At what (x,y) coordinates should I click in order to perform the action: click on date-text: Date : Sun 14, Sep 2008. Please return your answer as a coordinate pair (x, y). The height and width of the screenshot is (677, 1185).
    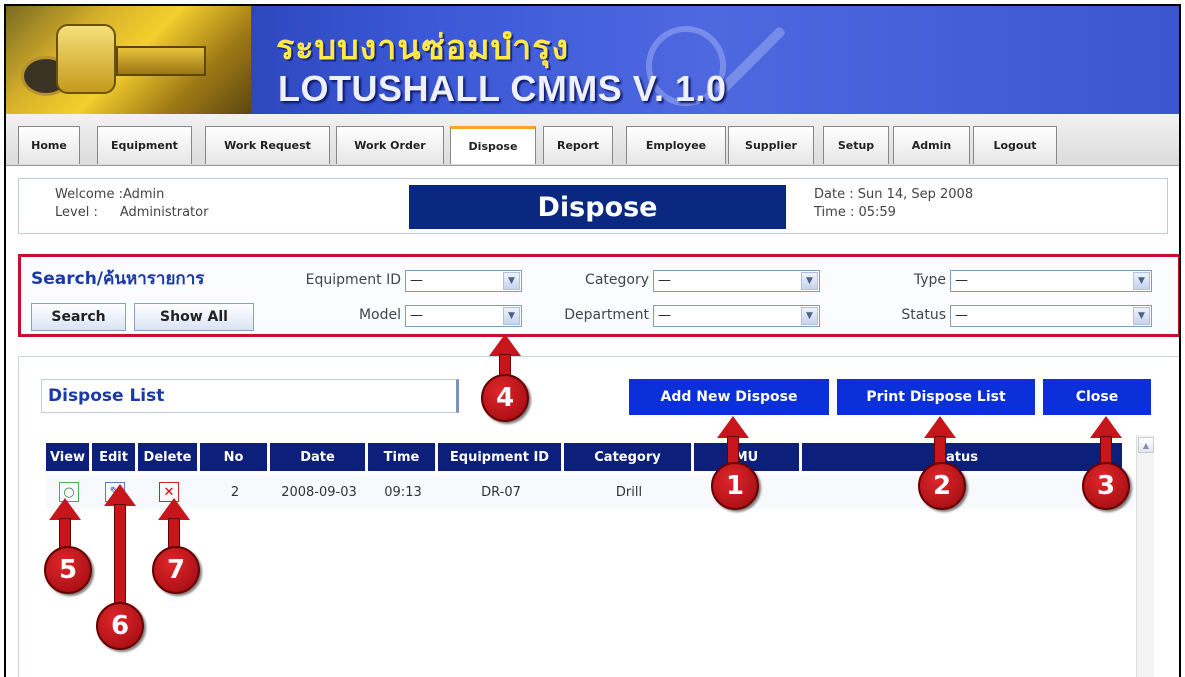
    Looking at the image, I should click on (894, 194).